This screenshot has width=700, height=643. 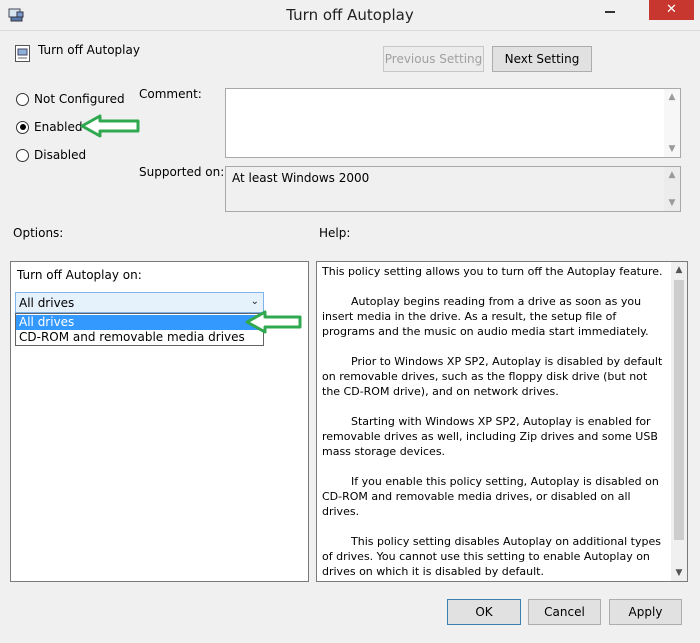 What do you see at coordinates (672, 189) in the screenshot?
I see `supported-scrollbar: ▲ ▼` at bounding box center [672, 189].